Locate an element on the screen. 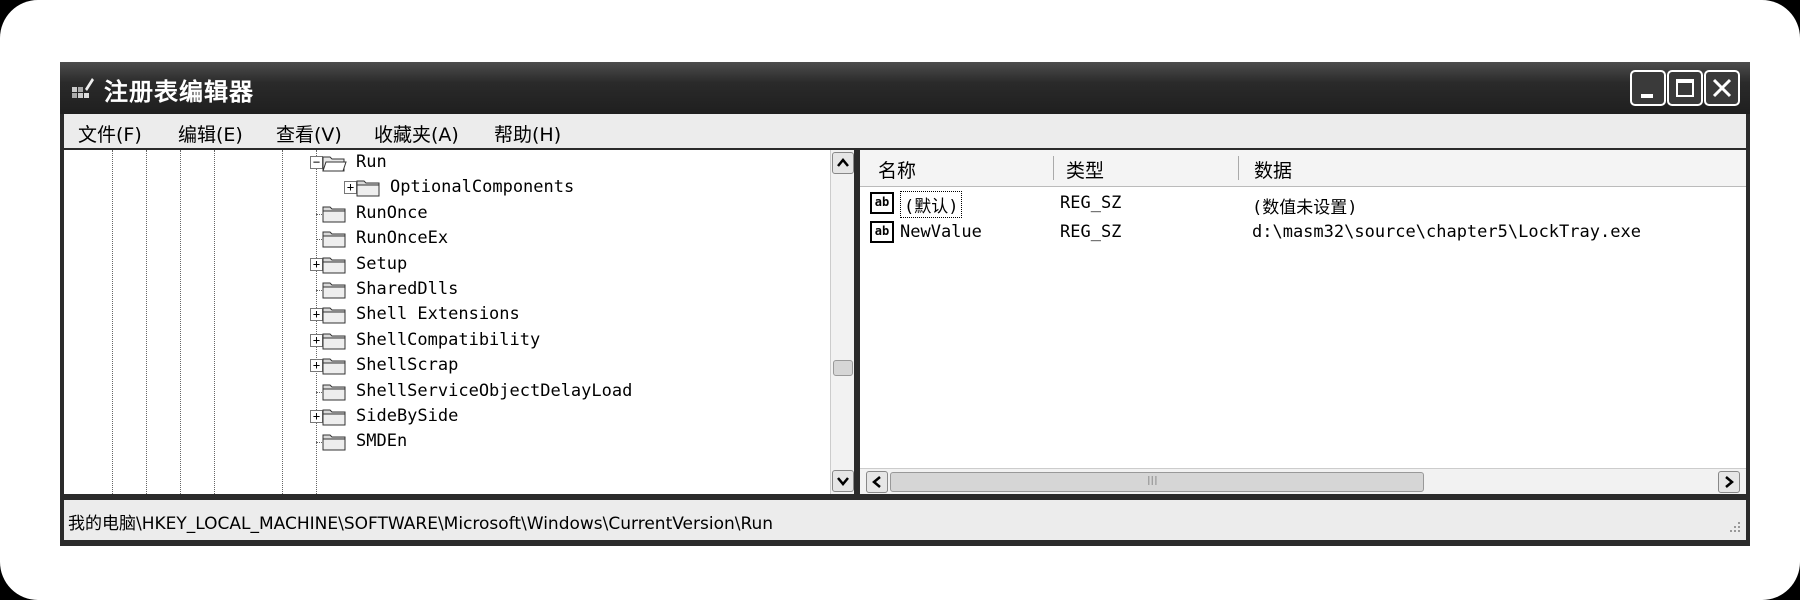 The height and width of the screenshot is (600, 1800). column-header-data: 数据 is located at coordinates (1273, 169).